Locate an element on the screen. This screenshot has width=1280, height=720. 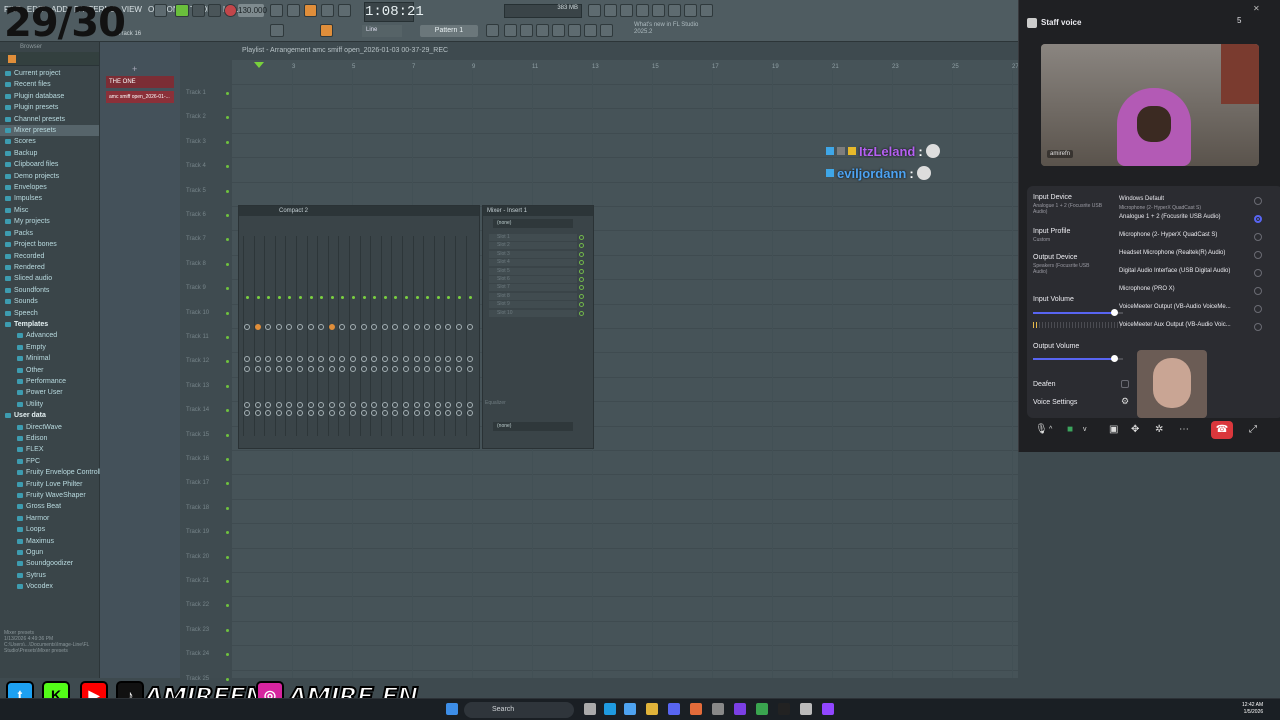
mixer-window: Compact 2 is located at coordinates (359, 327).